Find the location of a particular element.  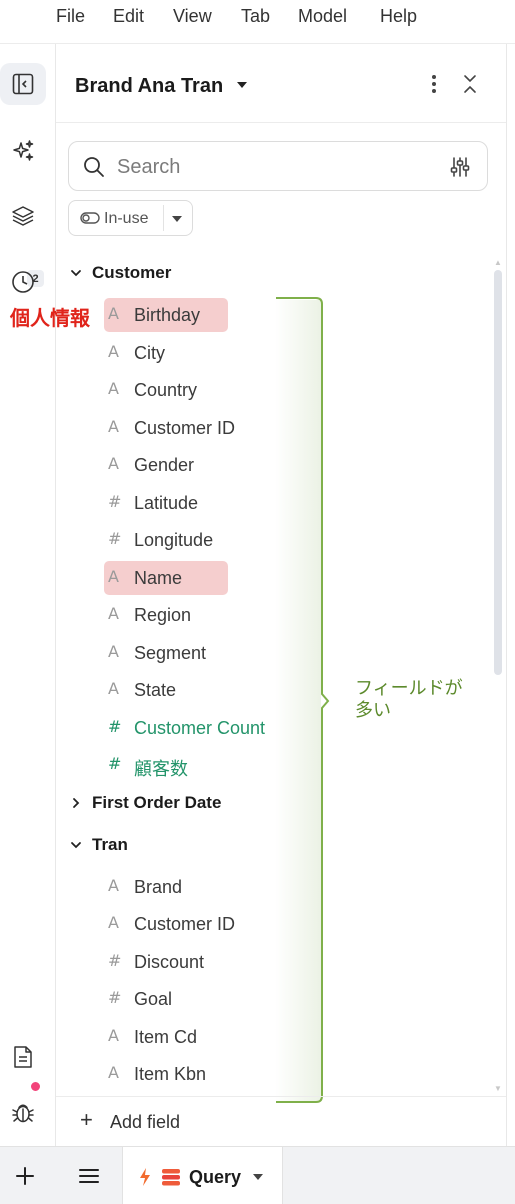

field-tran-customer-id: A Customer ID is located at coordinates (209, 924).